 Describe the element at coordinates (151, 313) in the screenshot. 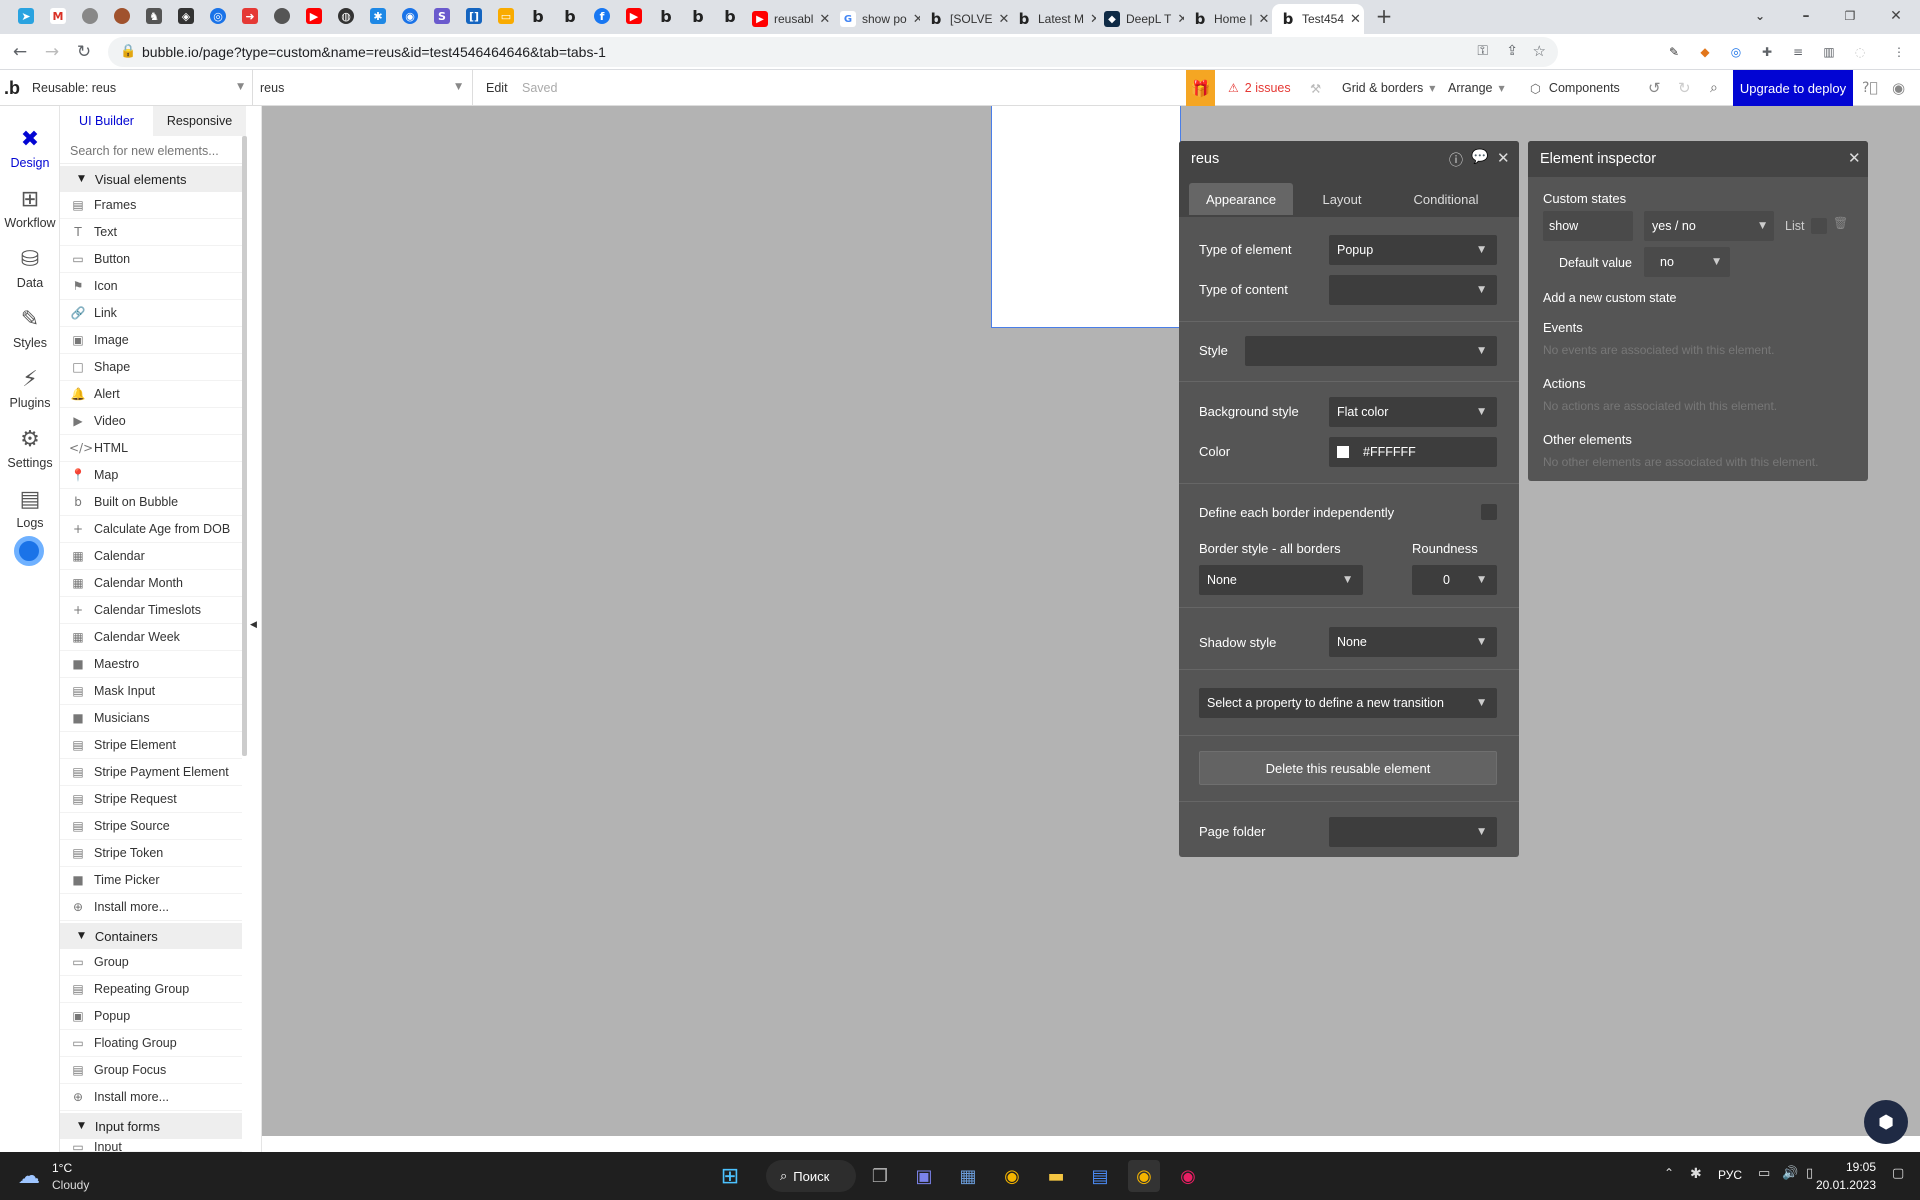

I see `palette-item: 🔗 Link` at that location.